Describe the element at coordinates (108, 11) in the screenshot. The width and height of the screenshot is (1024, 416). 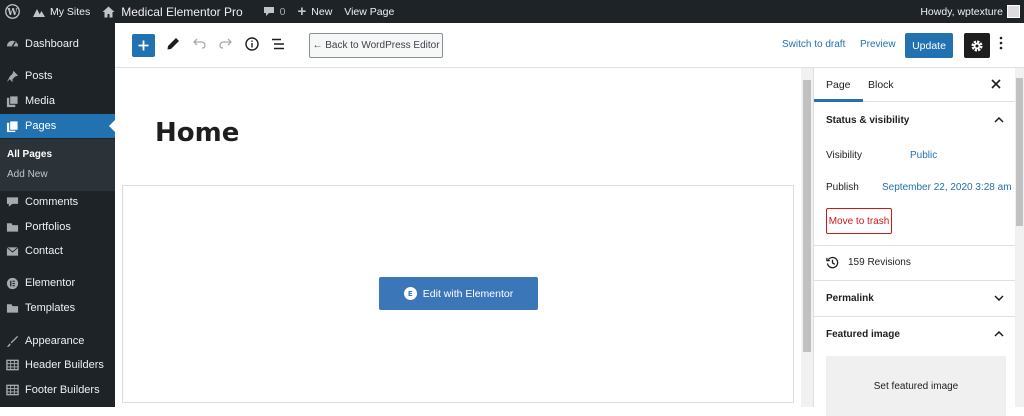
I see `home-icon` at that location.